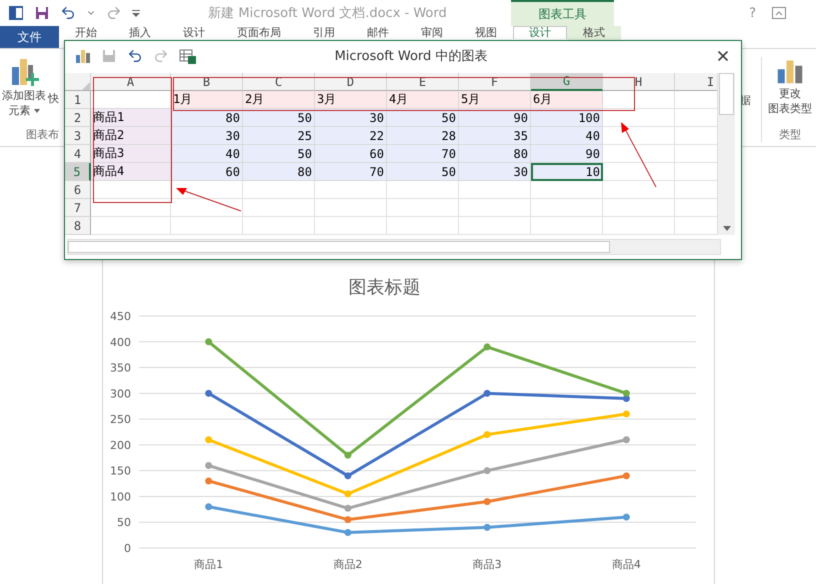  What do you see at coordinates (779, 13) in the screenshot?
I see `restore-icon` at bounding box center [779, 13].